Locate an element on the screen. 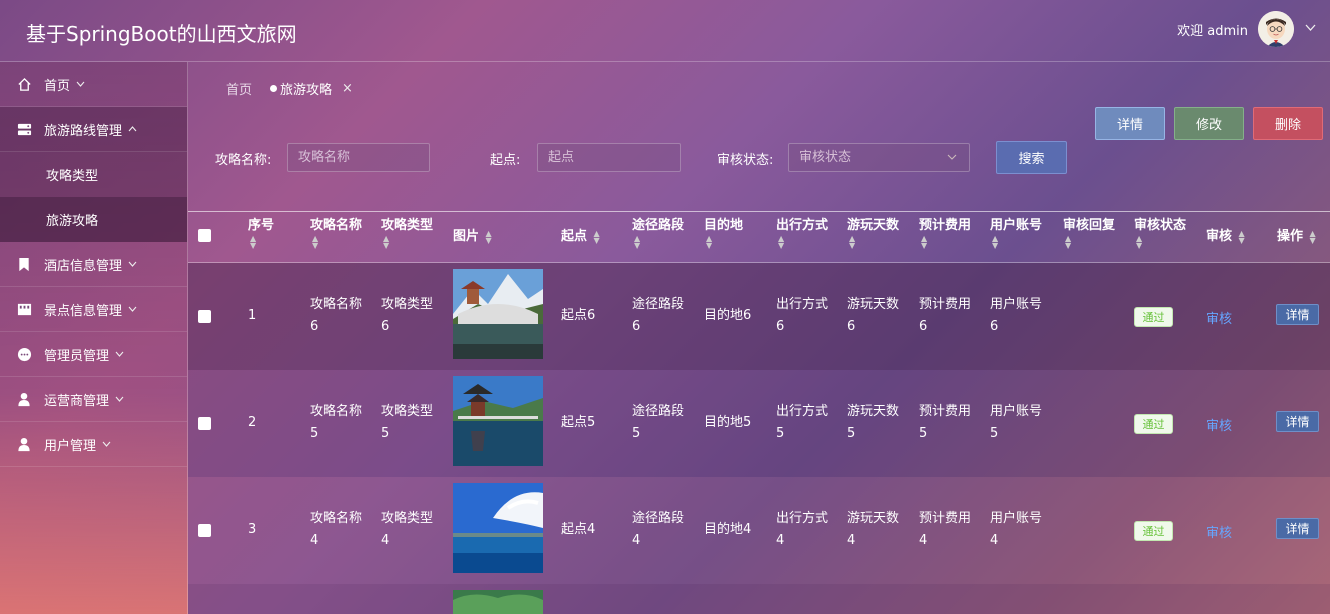  sidebar-item-admin-management: 管理员管理 is located at coordinates (93, 354).